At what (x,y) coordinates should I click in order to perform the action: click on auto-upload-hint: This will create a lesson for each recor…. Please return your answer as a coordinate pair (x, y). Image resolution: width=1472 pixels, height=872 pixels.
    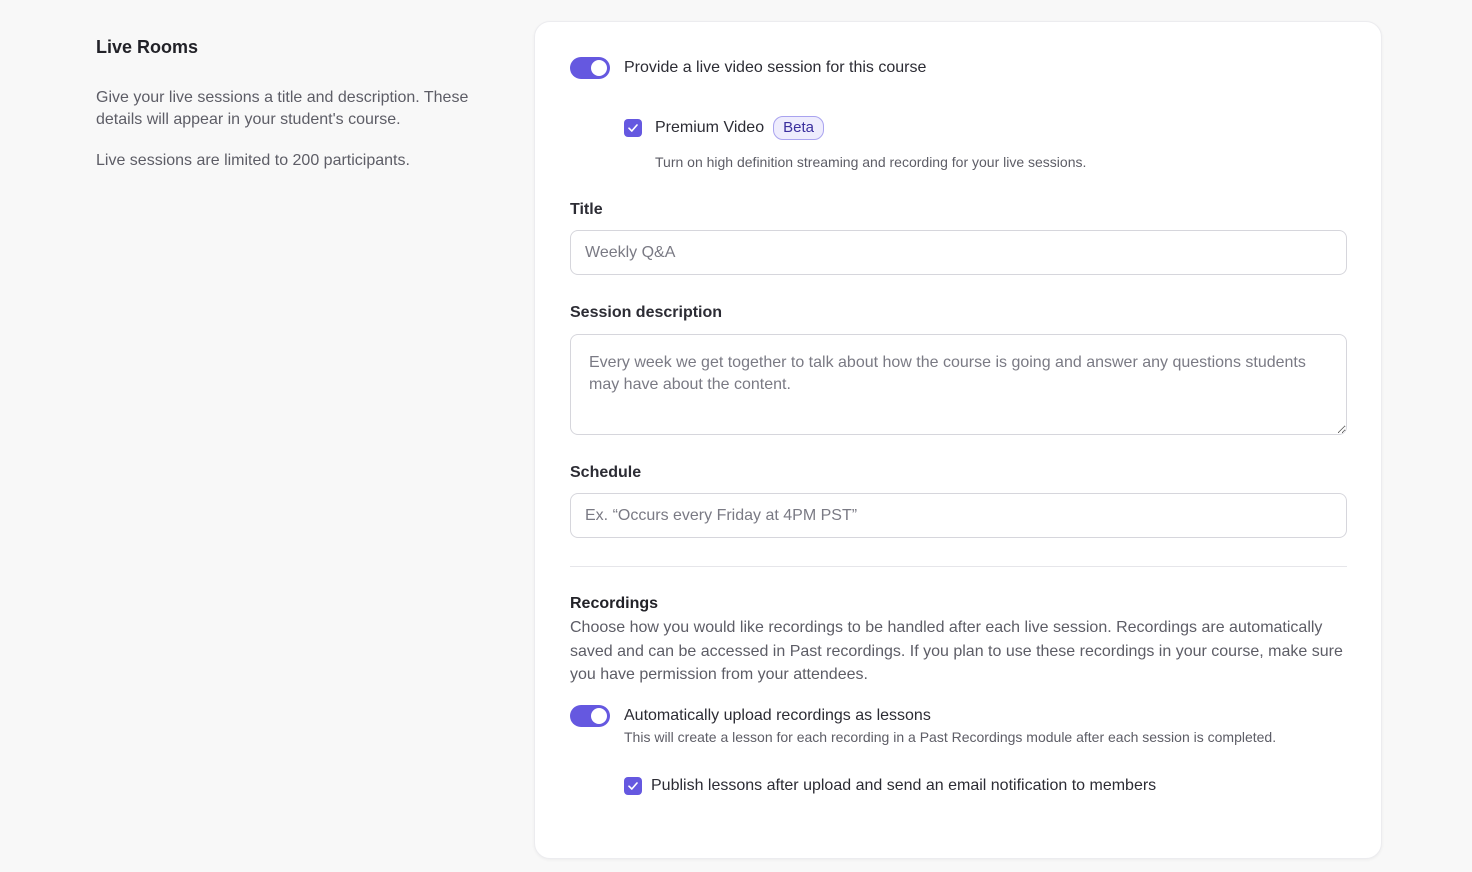
    Looking at the image, I should click on (950, 737).